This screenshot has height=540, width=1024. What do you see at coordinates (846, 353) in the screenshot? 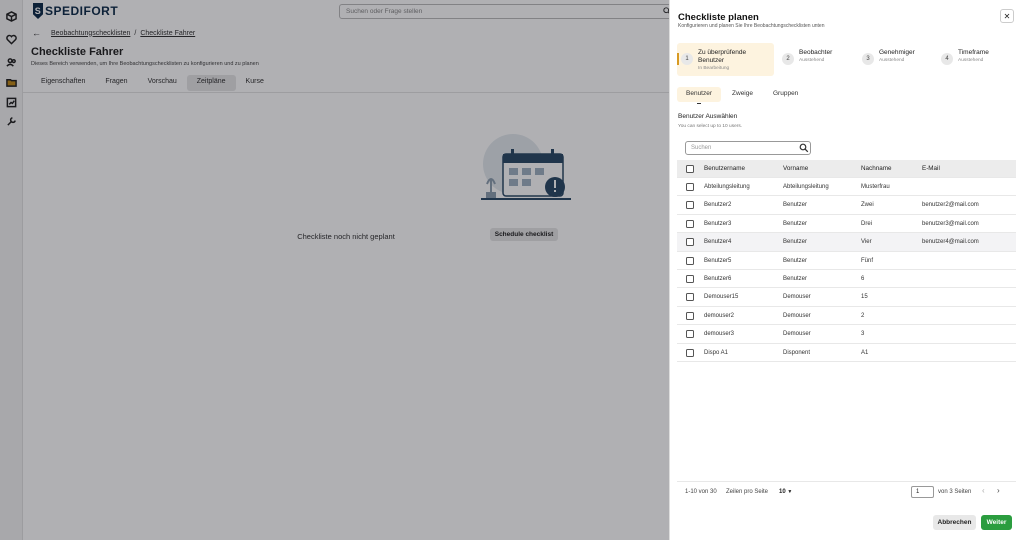
I see `table-row: Dispo A1 Disponent A1` at bounding box center [846, 353].